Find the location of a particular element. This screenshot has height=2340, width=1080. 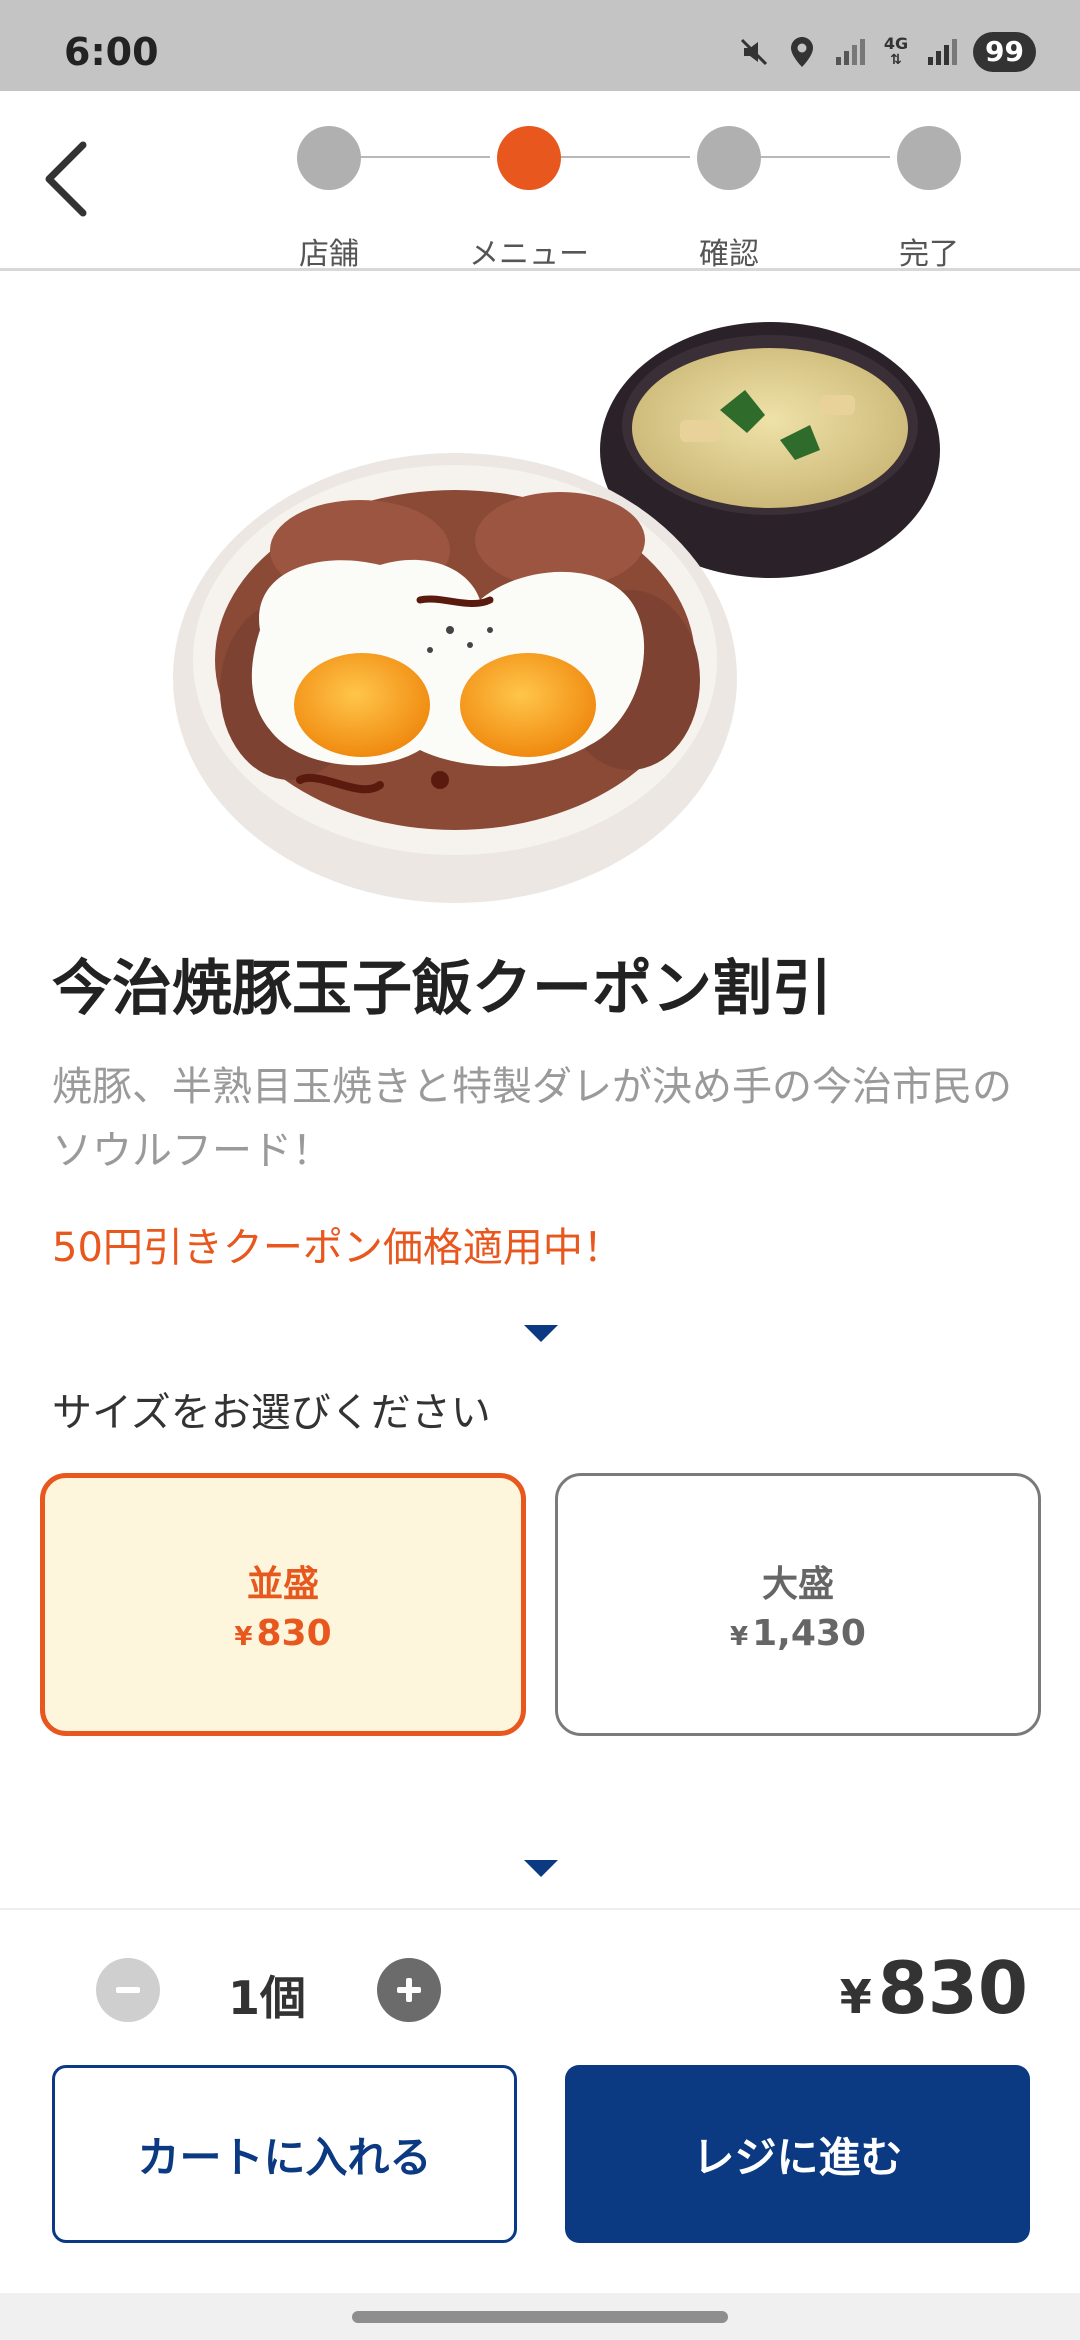

size-option-large: 大盛 ¥1,430 is located at coordinates (798, 1604).